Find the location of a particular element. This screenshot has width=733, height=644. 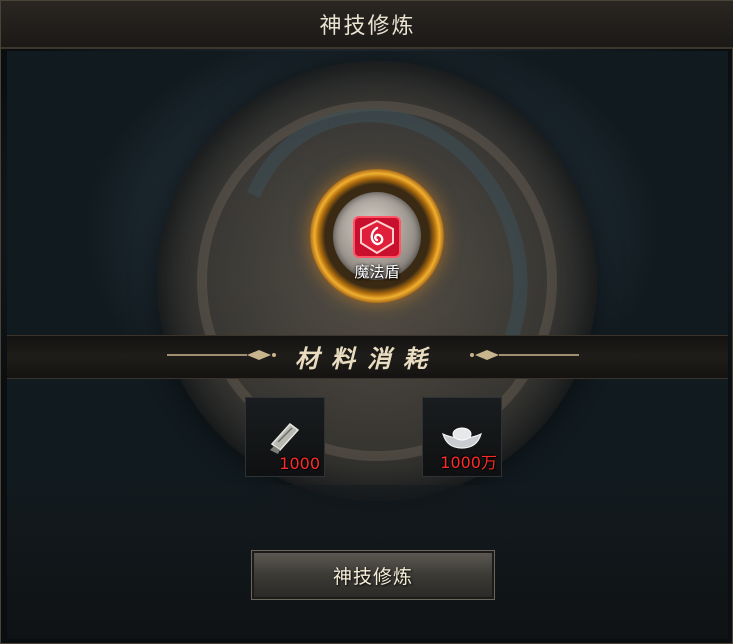

silver-ingot-icon is located at coordinates (462, 438).